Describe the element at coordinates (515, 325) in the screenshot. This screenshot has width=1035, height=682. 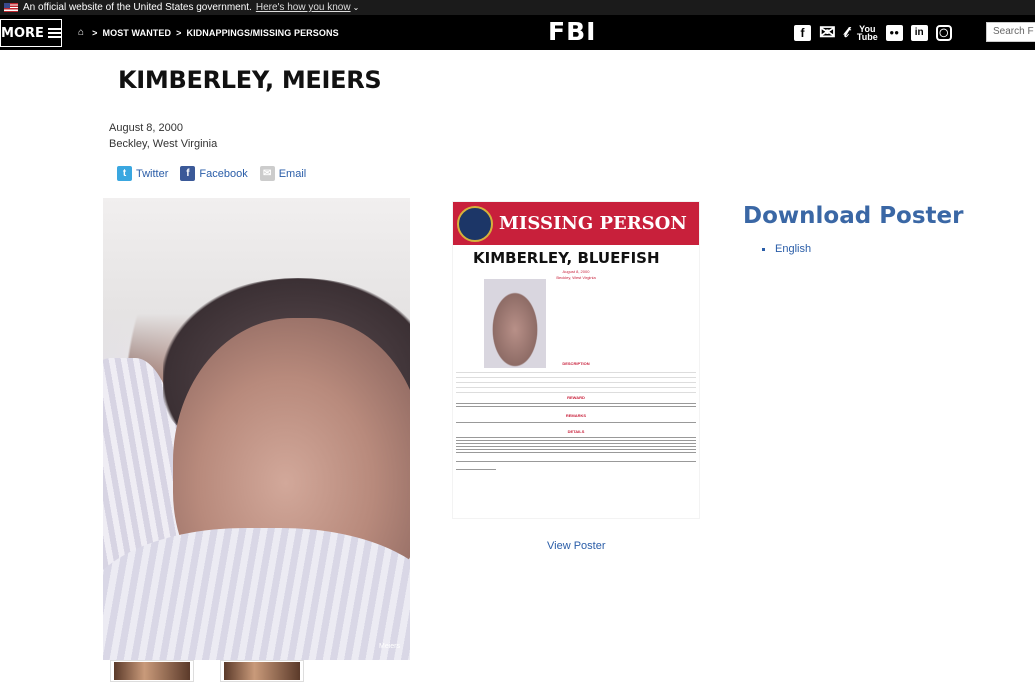
I see `poster-photo` at that location.